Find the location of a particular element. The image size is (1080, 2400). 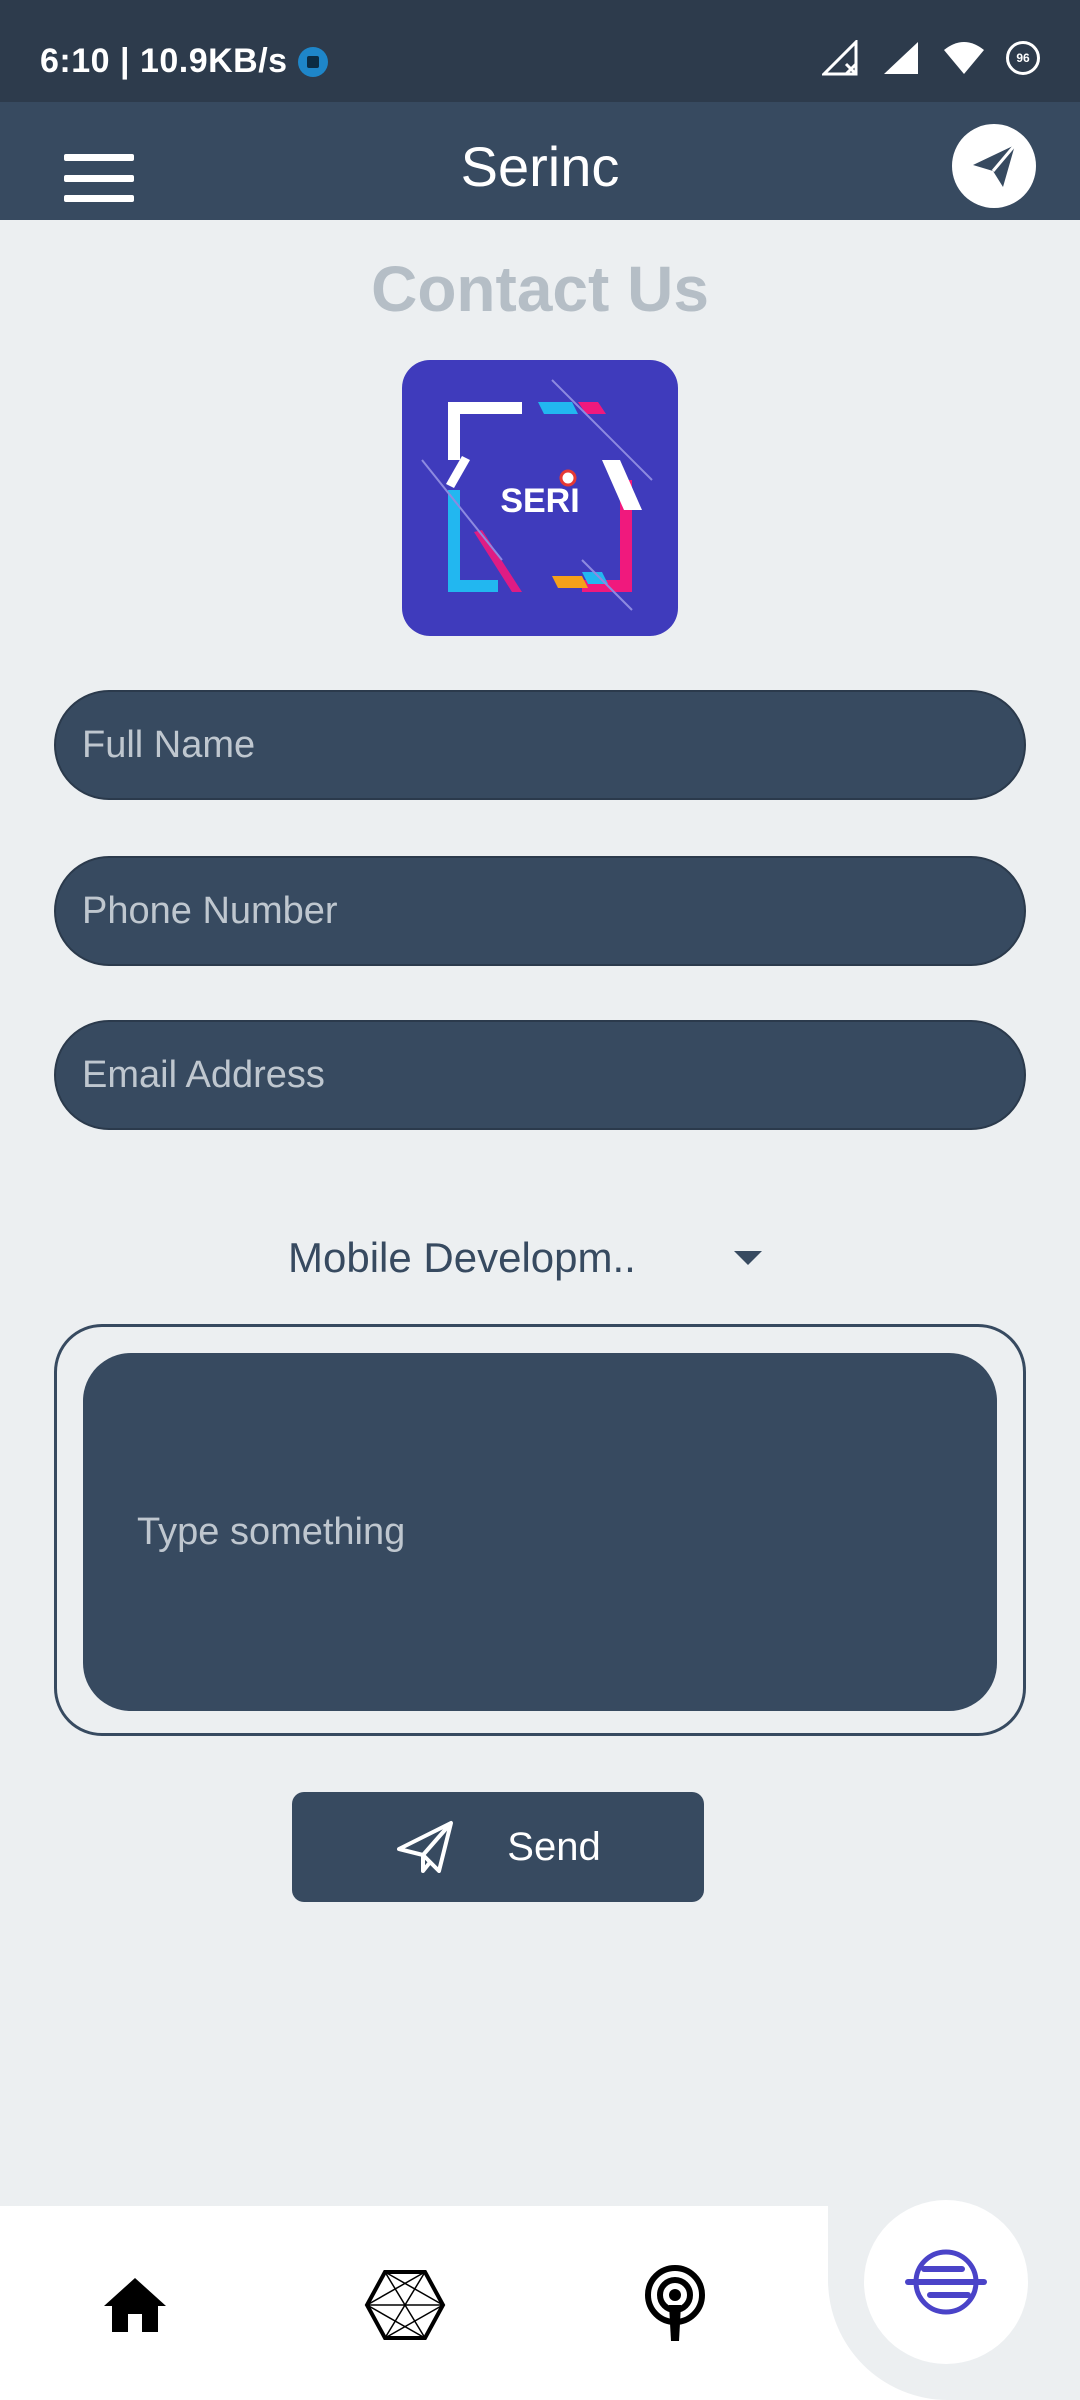

home-icon is located at coordinates (135, 2305).